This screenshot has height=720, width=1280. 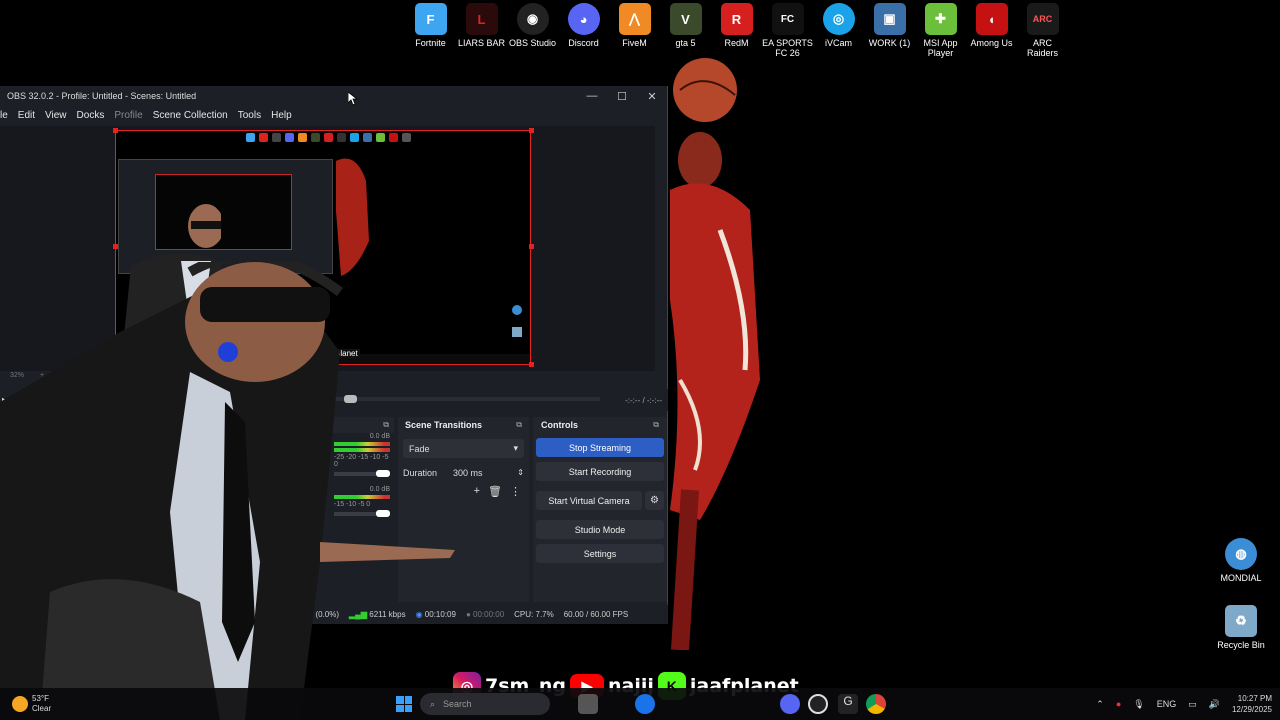 What do you see at coordinates (787, 30) in the screenshot?
I see `desktop-icon-ea-fc26: FC EA SPORTS FC 26` at bounding box center [787, 30].